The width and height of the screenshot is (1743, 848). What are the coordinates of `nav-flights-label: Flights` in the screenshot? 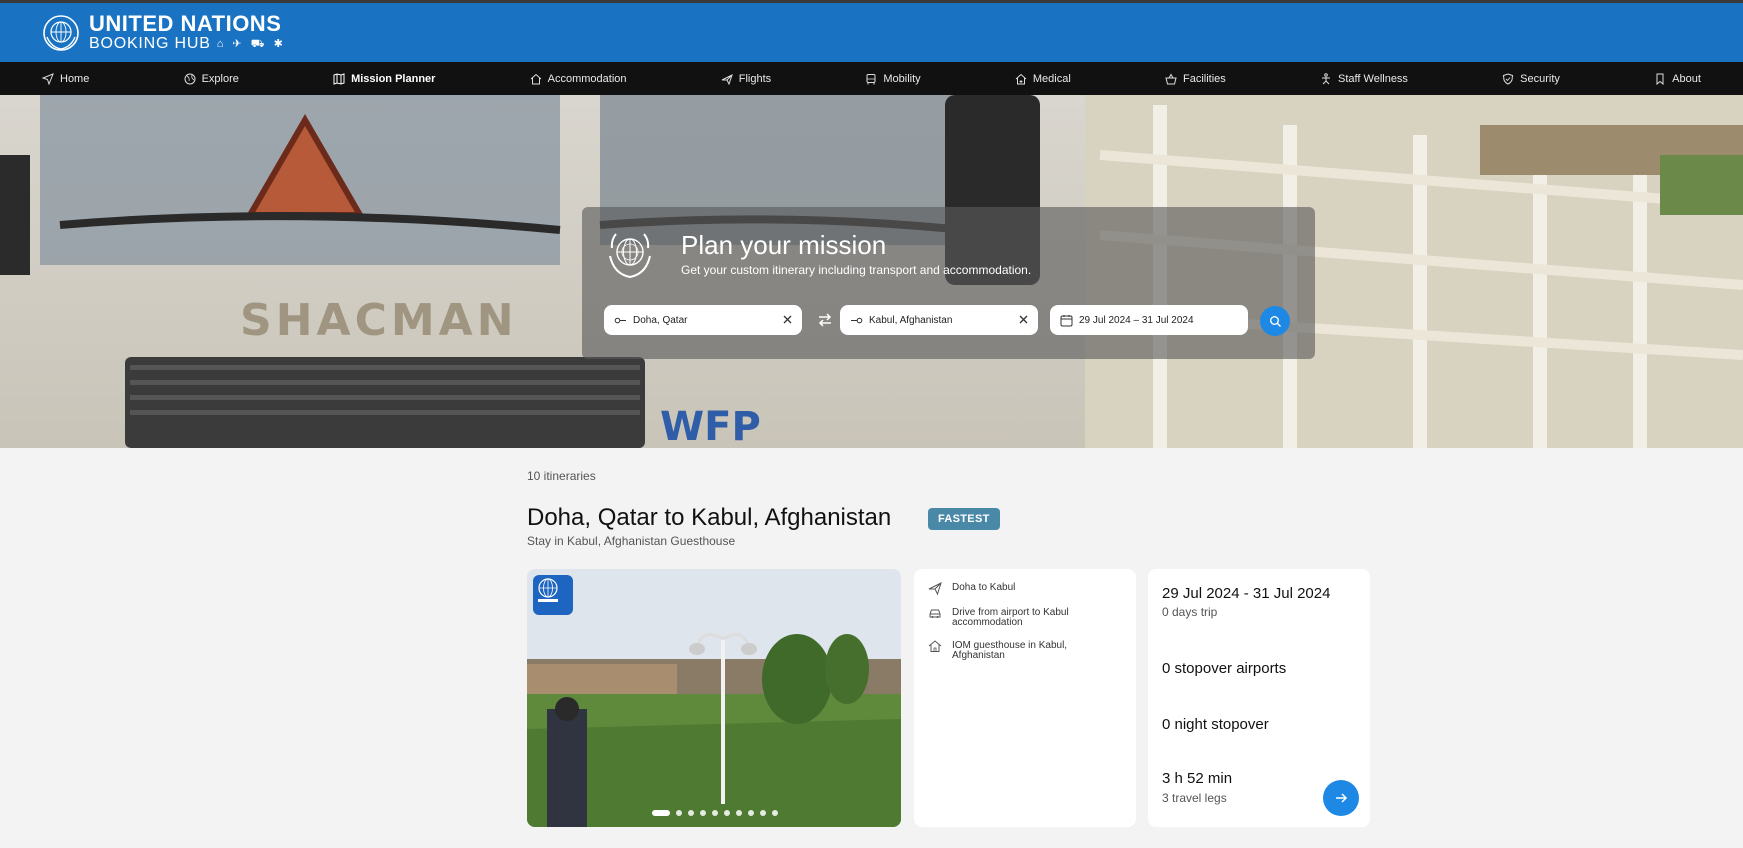 It's located at (755, 78).